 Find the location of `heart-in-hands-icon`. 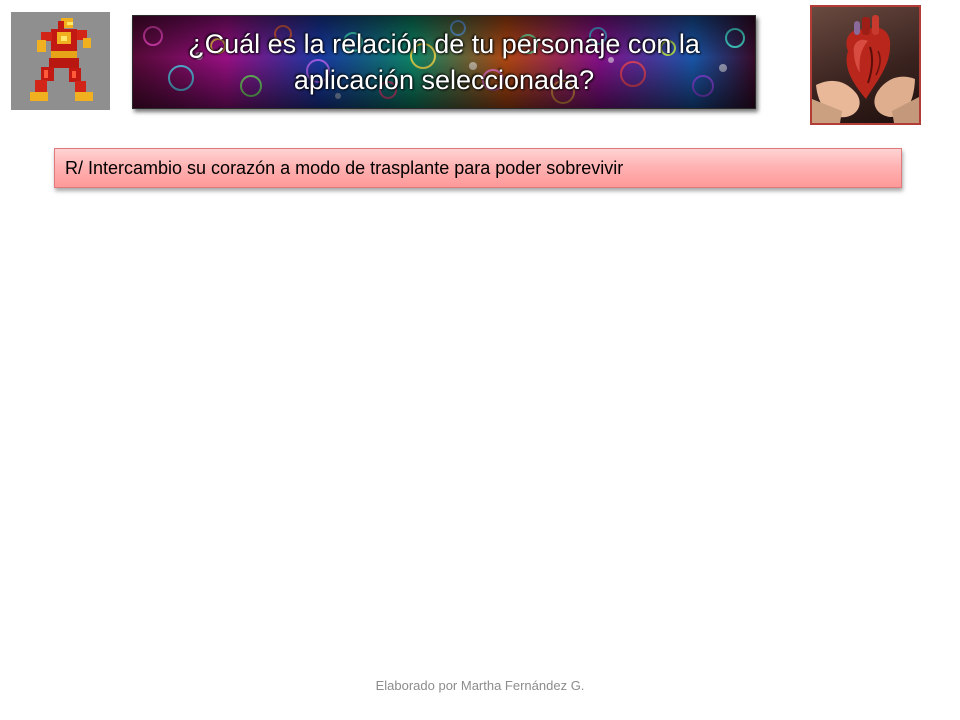

heart-in-hands-icon is located at coordinates (865, 69).